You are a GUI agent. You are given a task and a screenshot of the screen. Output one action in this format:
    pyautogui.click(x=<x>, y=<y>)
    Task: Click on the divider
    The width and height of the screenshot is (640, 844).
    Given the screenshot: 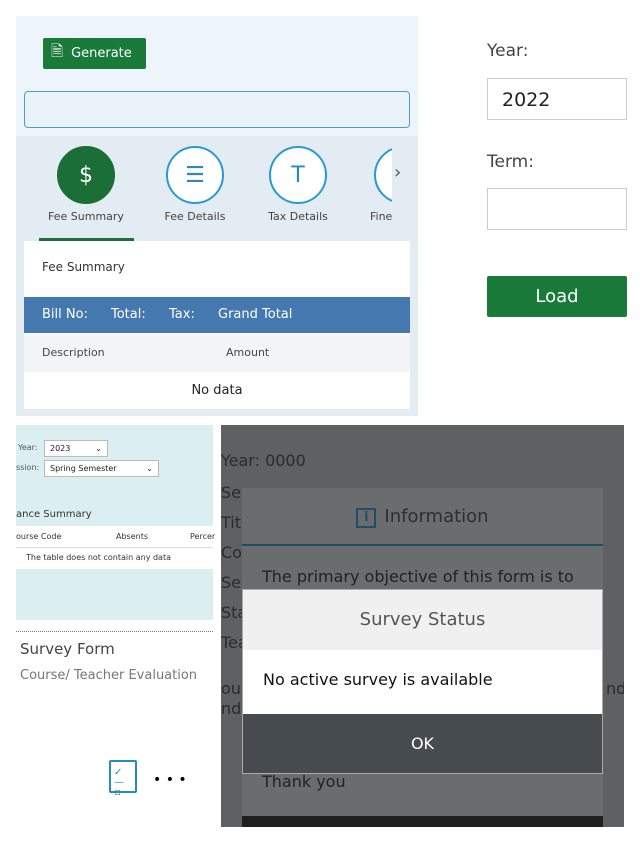 What is the action you would take?
    pyautogui.click(x=114, y=631)
    